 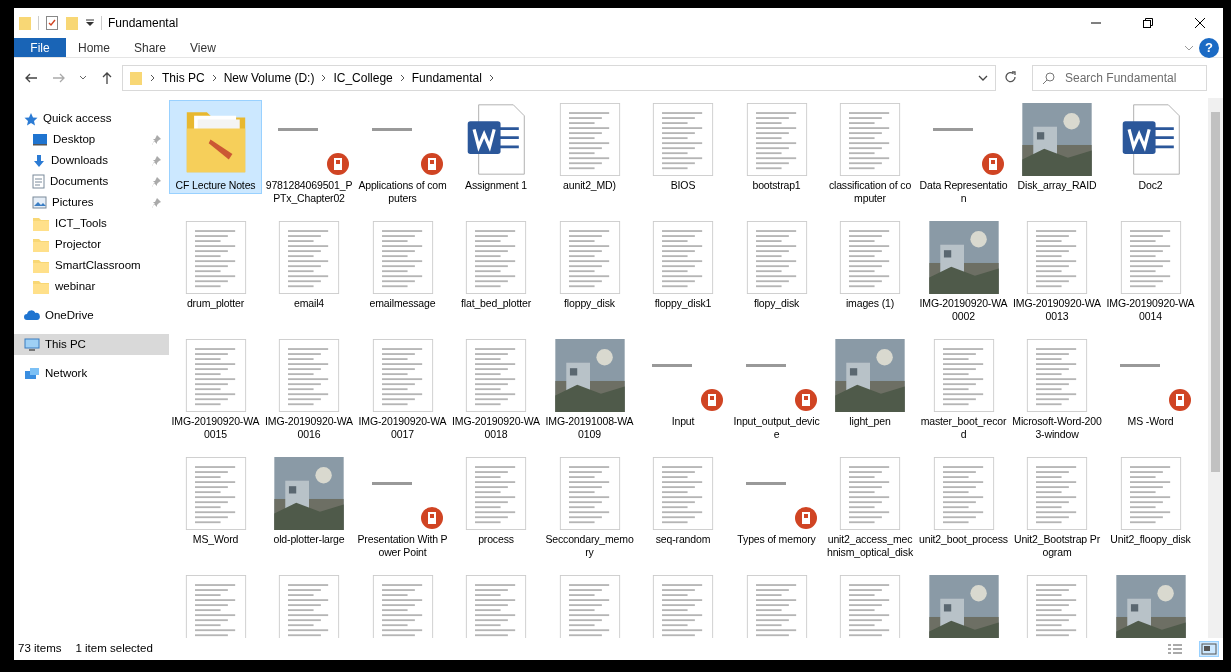 I want to click on breadcrumb-link: Fundamental, so click(x=446, y=78).